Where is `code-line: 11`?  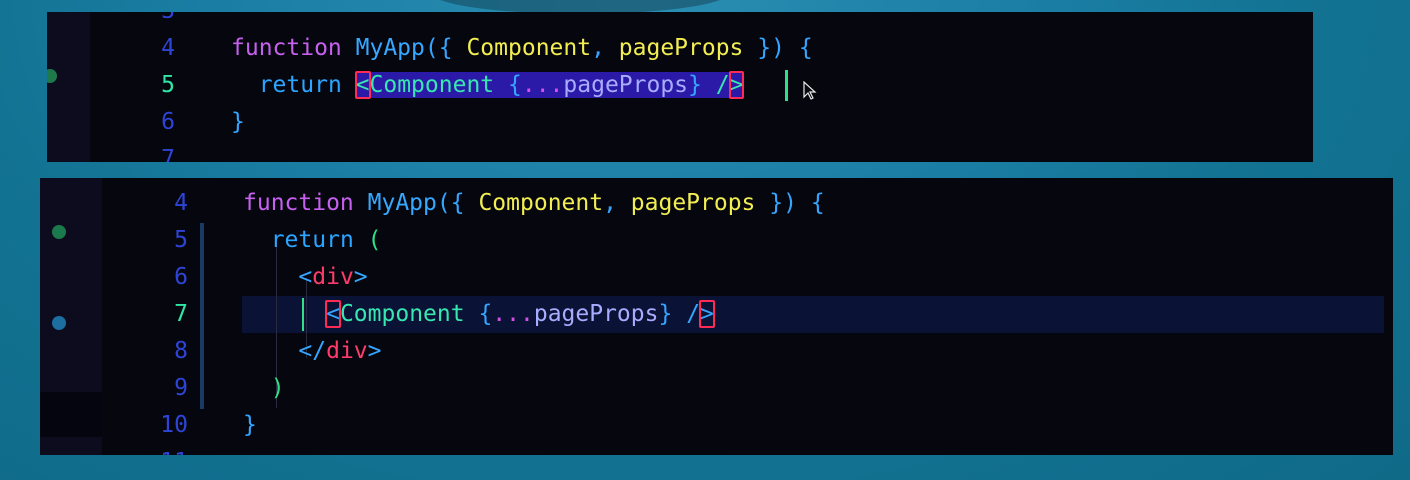
code-line: 11 is located at coordinates (716, 449).